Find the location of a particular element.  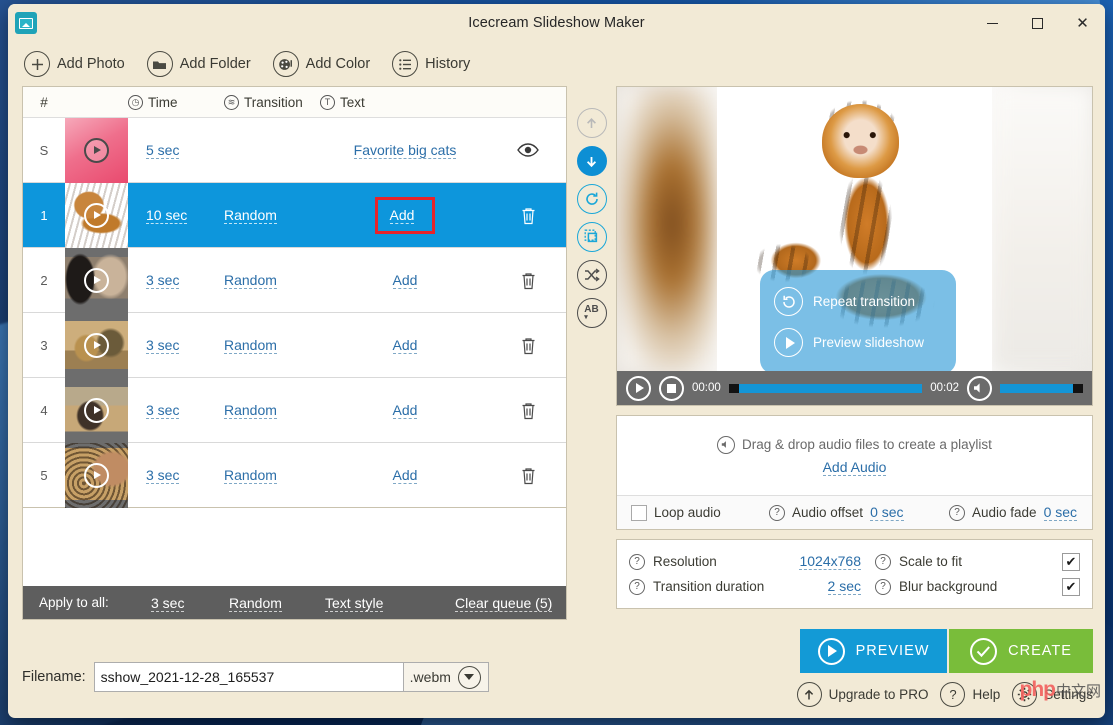

move-up-icon is located at coordinates (591, 123).